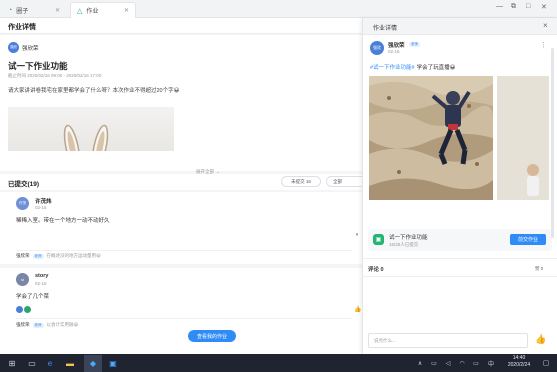 The image size is (557, 372). Describe the element at coordinates (408, 238) in the screenshot. I see `linked-assignment-title: 试一下作业功能` at that location.